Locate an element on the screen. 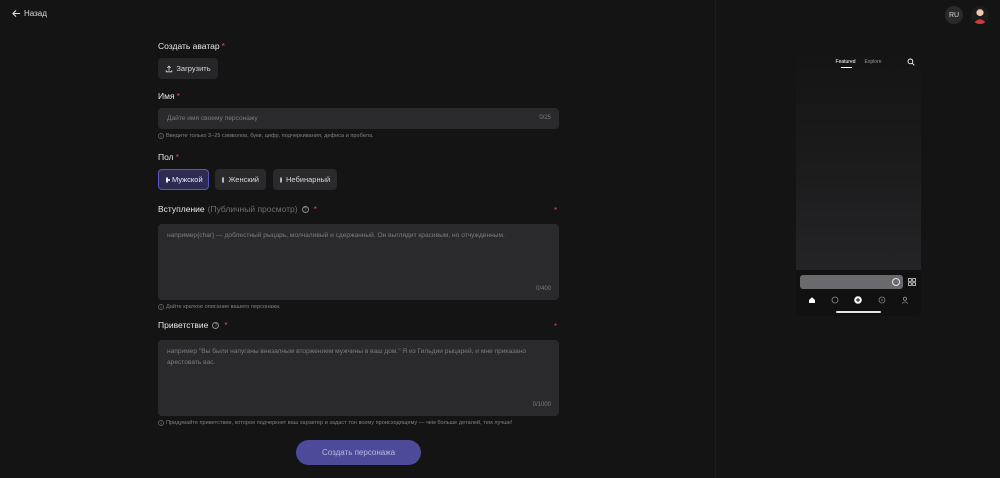 This screenshot has width=1000, height=478. gender-option-female: Женский is located at coordinates (240, 179).